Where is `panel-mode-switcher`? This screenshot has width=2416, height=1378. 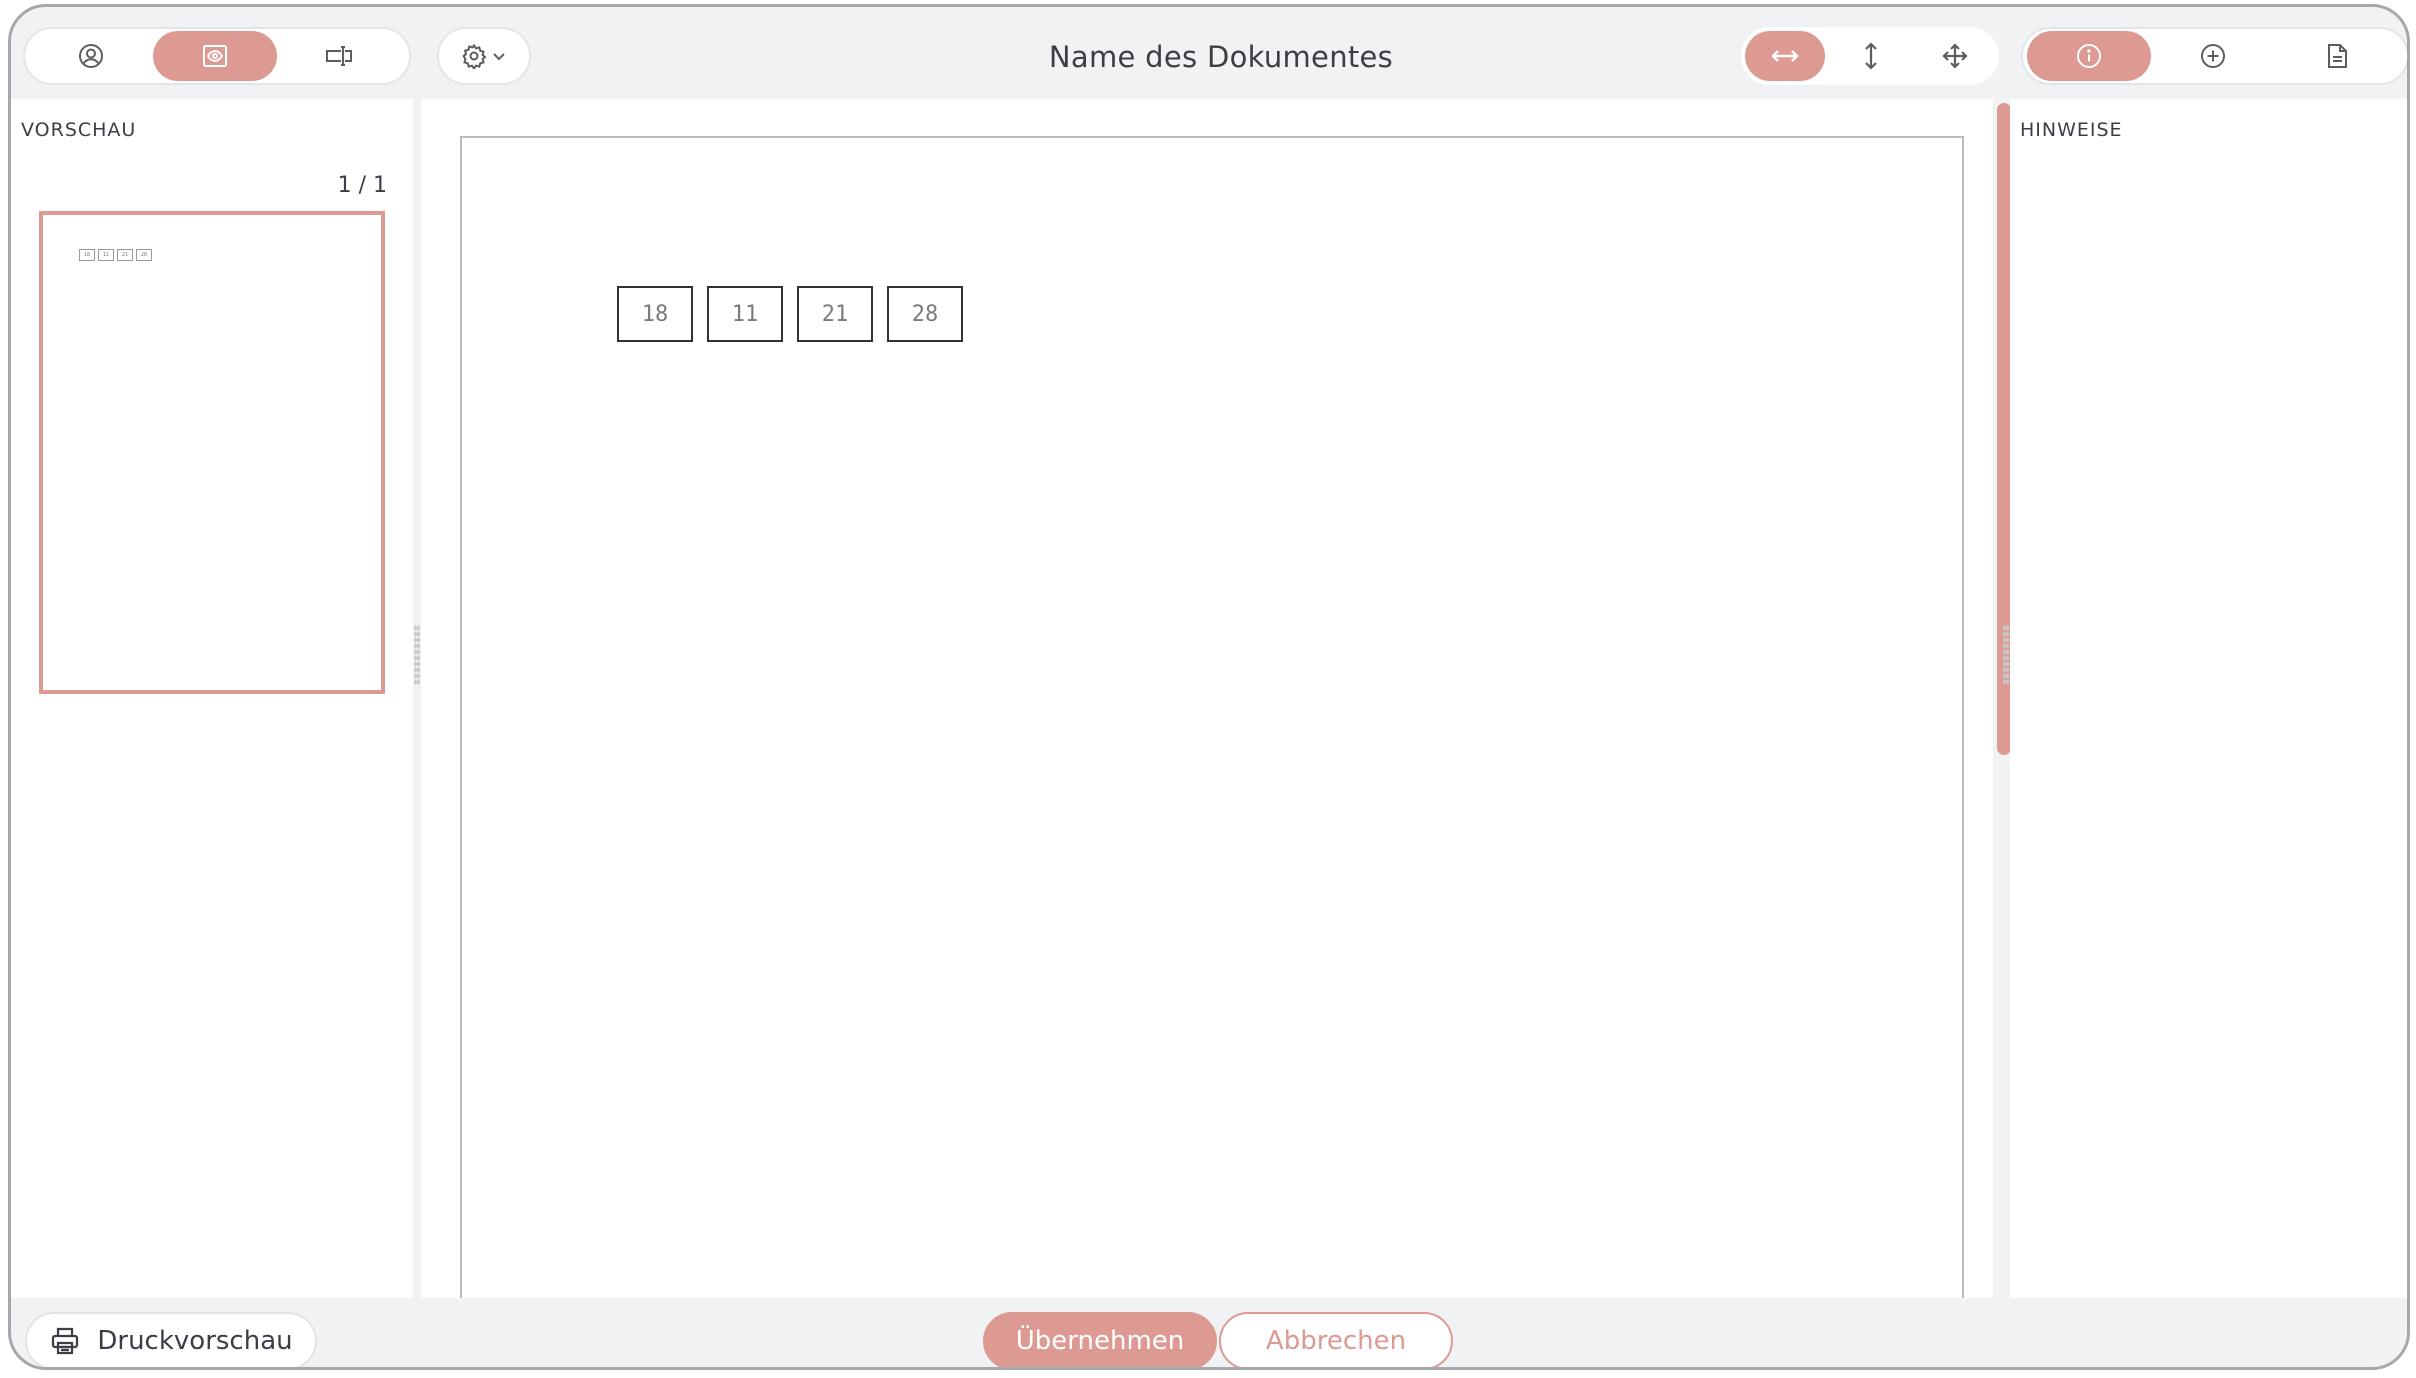
panel-mode-switcher is located at coordinates (217, 56).